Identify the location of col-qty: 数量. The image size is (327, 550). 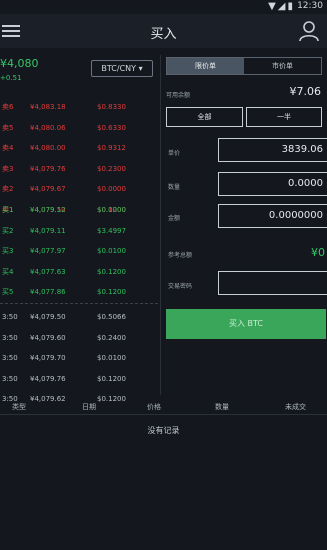
(222, 407).